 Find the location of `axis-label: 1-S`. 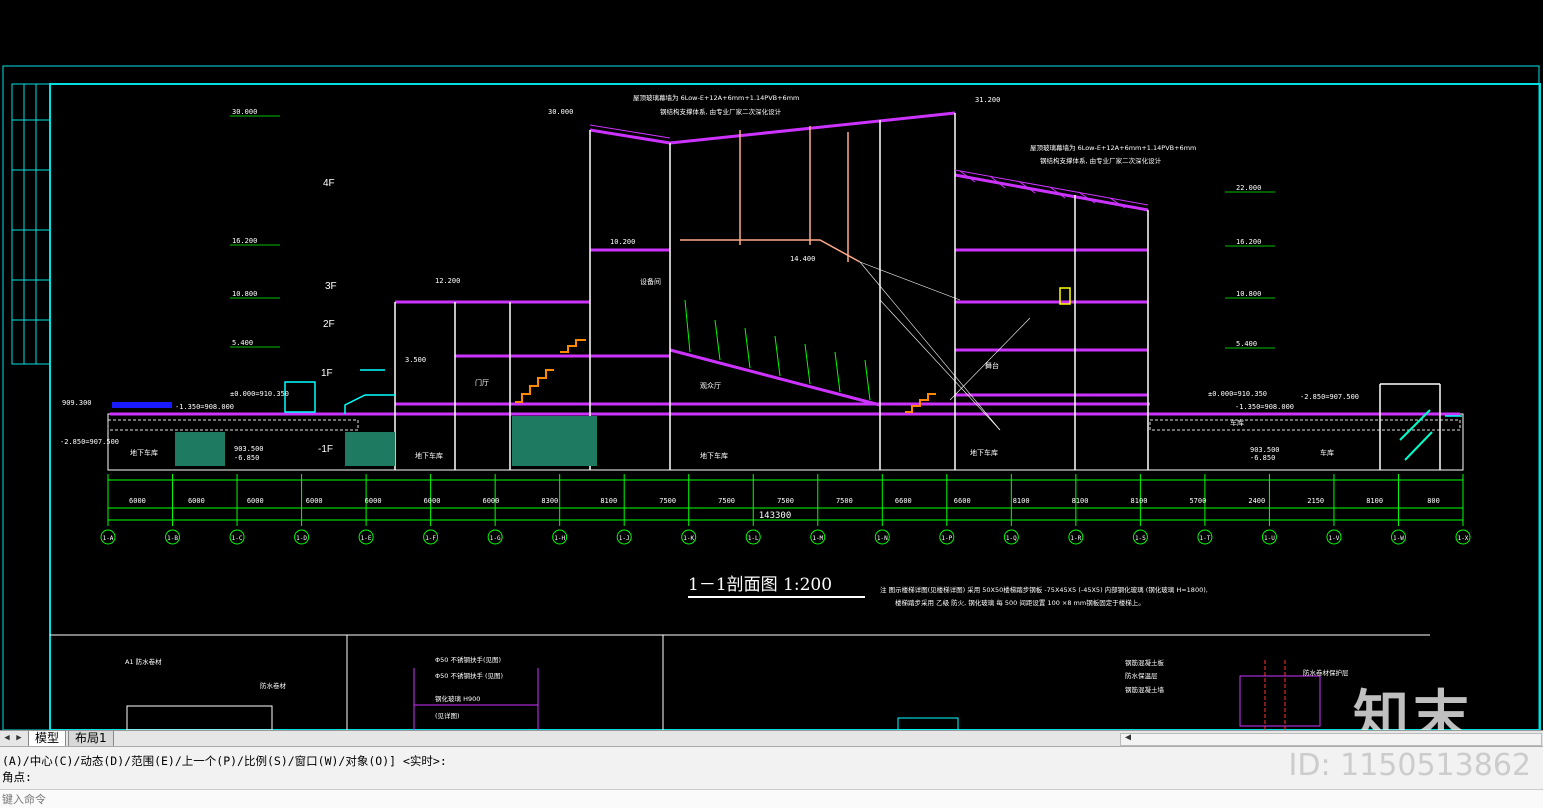

axis-label: 1-S is located at coordinates (1140, 538).